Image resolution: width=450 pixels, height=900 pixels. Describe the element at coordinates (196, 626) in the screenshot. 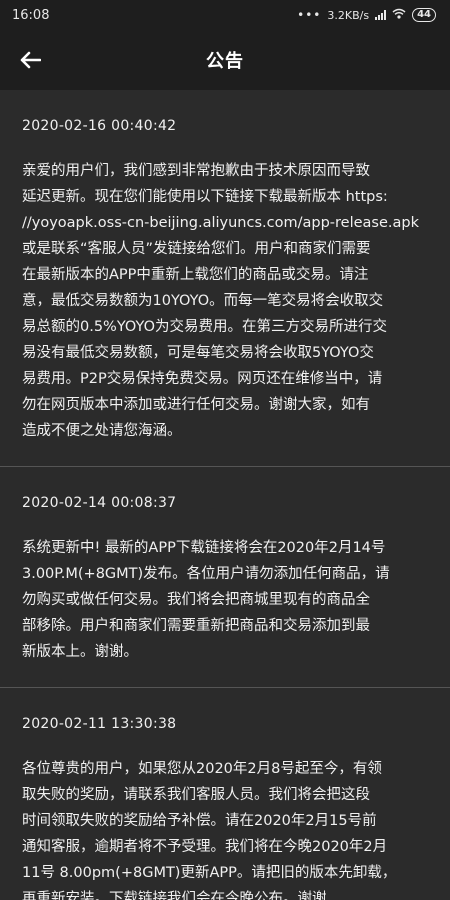

I see `notice-line: 部移除。用户和商家们需要重新把商品和交易添加到最` at that location.